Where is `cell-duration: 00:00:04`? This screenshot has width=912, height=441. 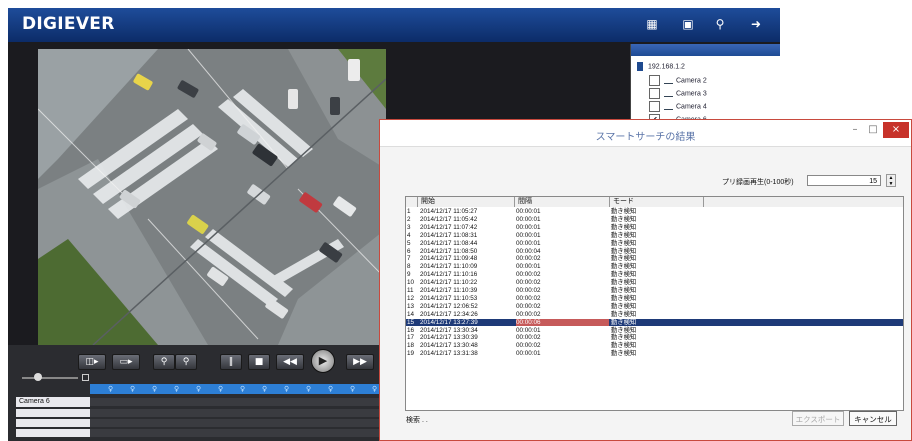 cell-duration: 00:00:04 is located at coordinates (528, 251).